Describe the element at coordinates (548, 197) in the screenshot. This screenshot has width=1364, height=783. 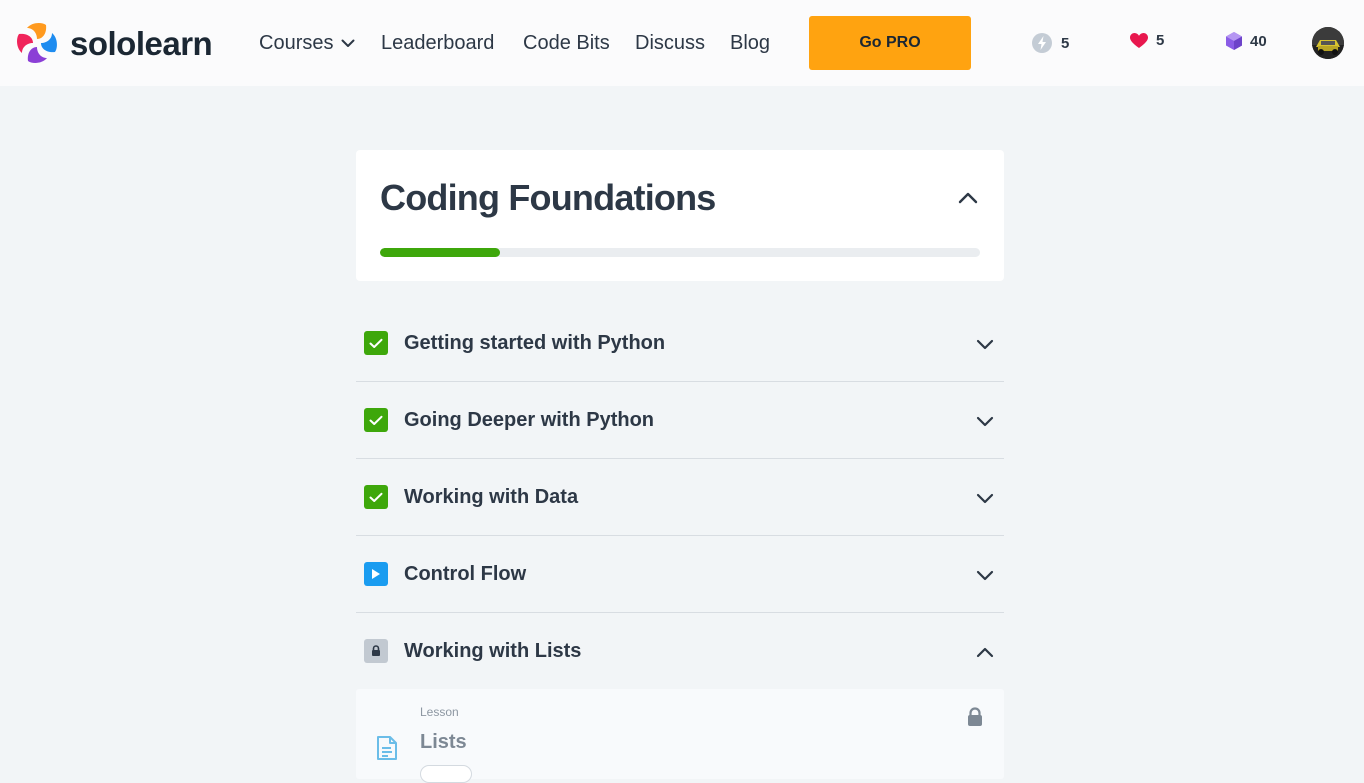
I see `course-title: Coding Foundations` at that location.